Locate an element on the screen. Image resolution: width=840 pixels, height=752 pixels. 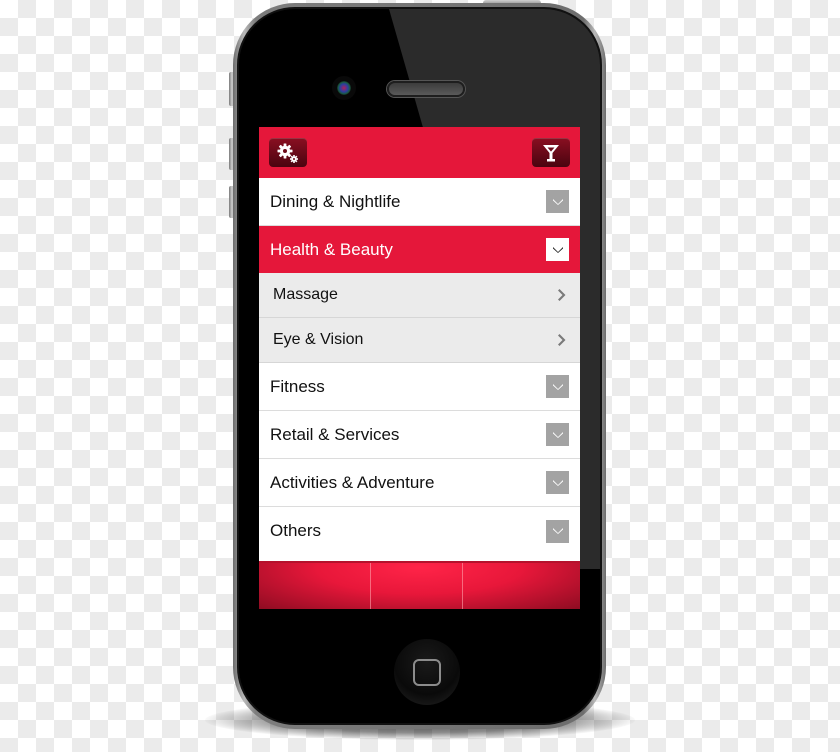
front-camera is located at coordinates (344, 88).